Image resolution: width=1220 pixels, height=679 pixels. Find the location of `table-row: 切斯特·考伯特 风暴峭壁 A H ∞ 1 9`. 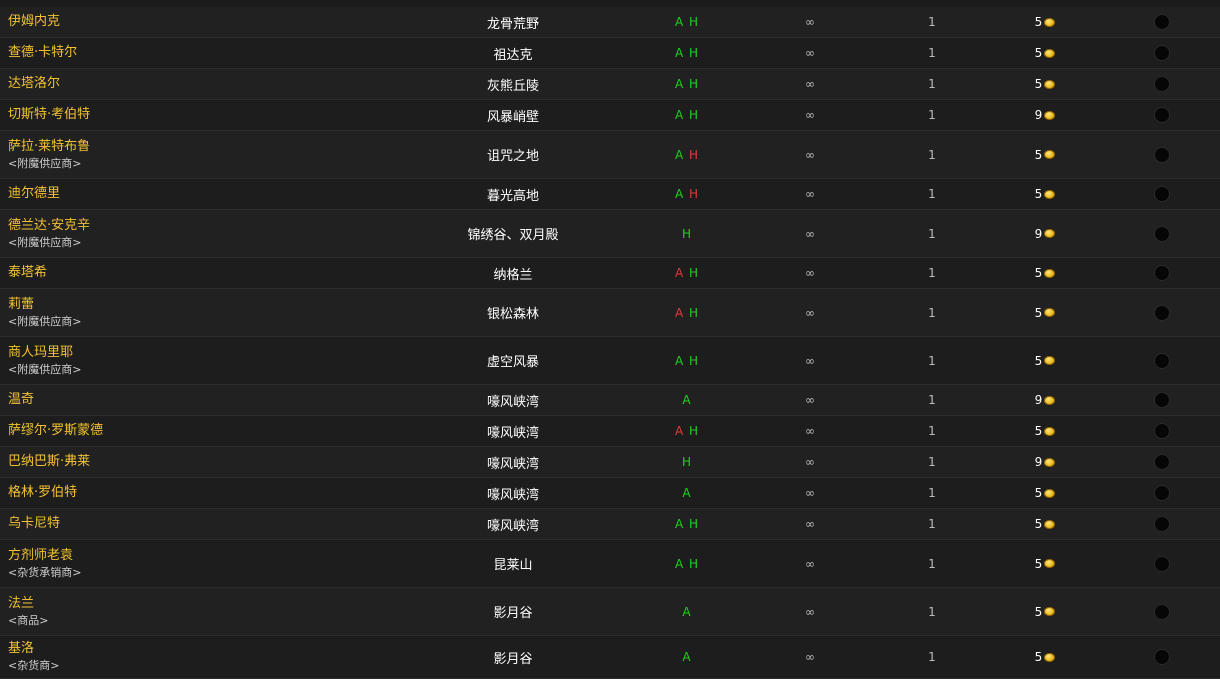

table-row: 切斯特·考伯特 风暴峭壁 A H ∞ 1 9 is located at coordinates (610, 115).